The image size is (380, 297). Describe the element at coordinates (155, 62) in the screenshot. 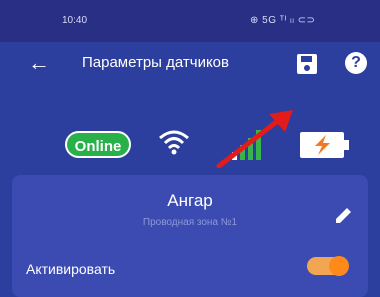

I see `page-title: Параметры датчиков` at that location.